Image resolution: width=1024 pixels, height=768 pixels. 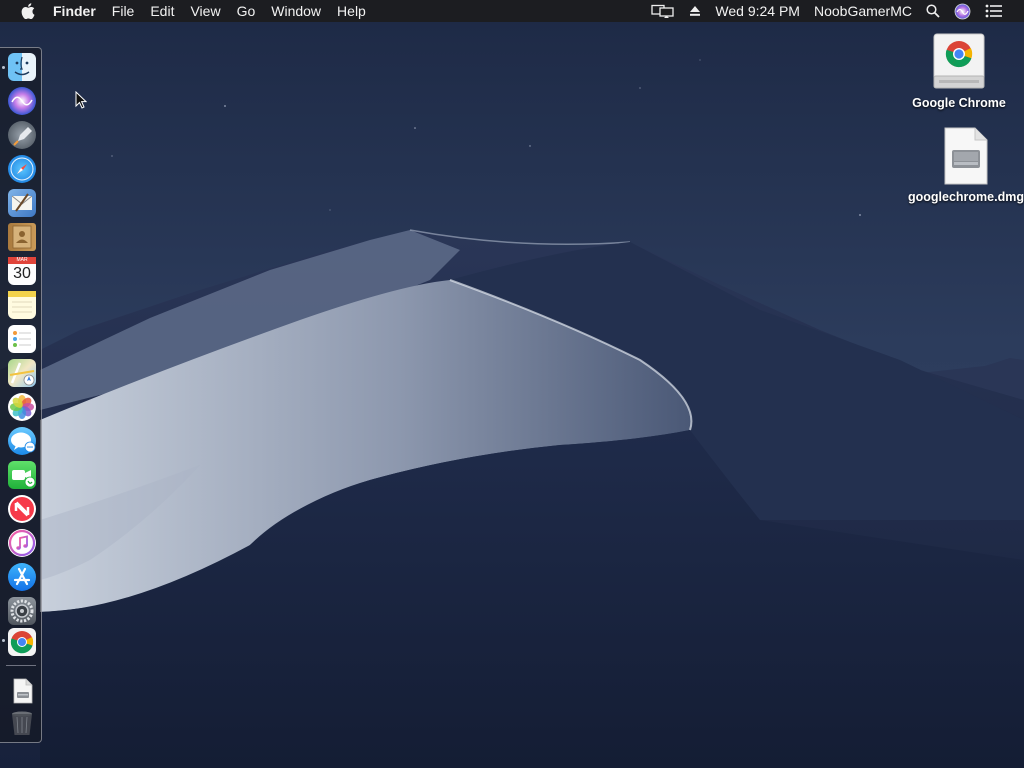 What do you see at coordinates (966, 156) in the screenshot?
I see `dmg-file-icon` at bounding box center [966, 156].